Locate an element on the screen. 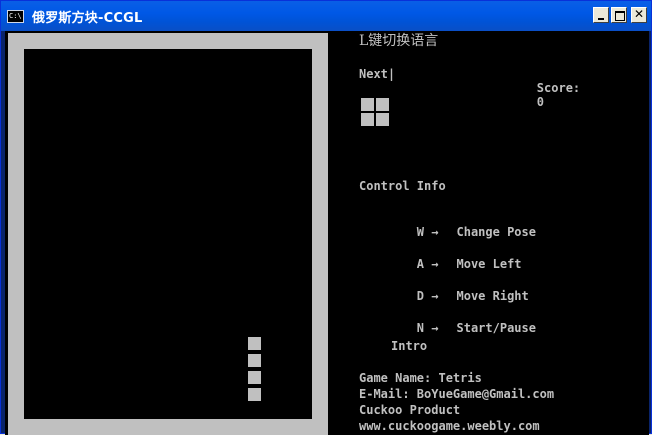  score-display: Score: 0 is located at coordinates (529, 95).